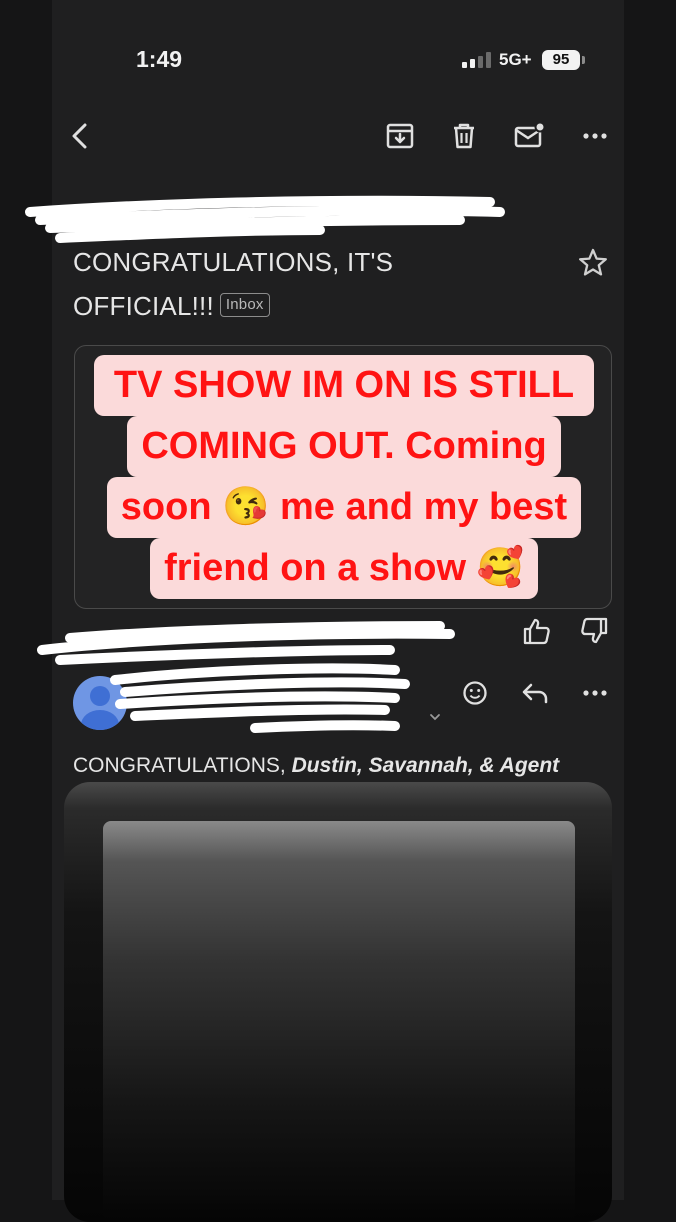  I want to click on delete-button, so click(464, 136).